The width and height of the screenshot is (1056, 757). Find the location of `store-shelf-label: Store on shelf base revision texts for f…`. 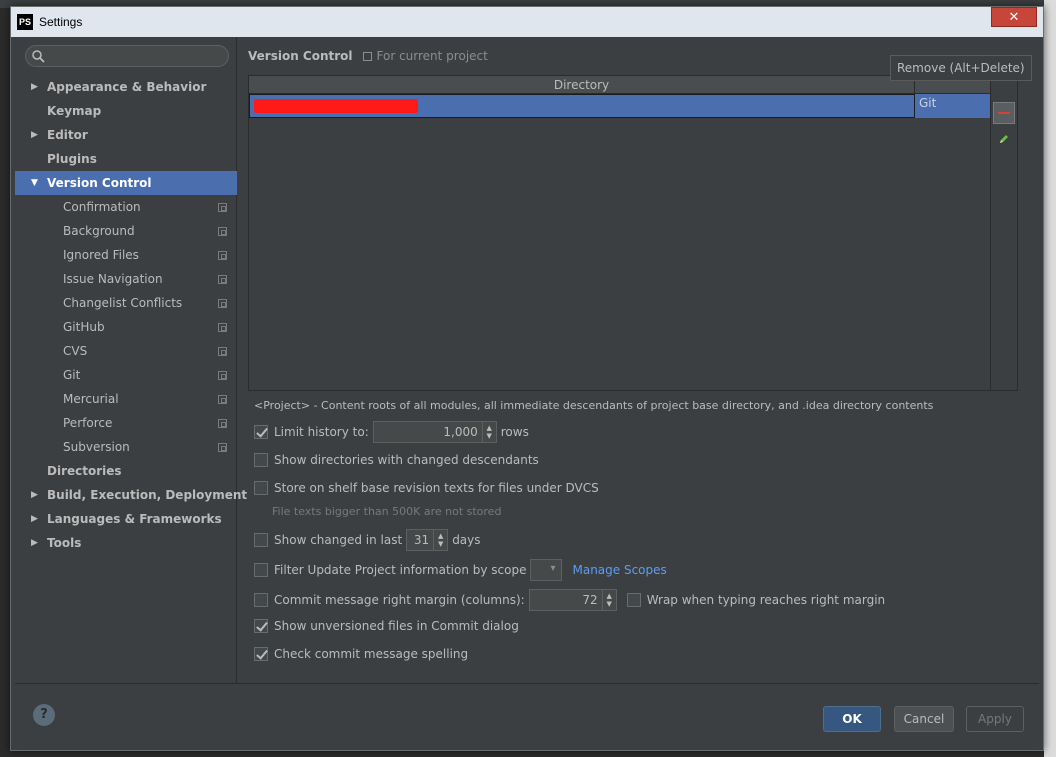

store-shelf-label: Store on shelf base revision texts for f… is located at coordinates (436, 488).